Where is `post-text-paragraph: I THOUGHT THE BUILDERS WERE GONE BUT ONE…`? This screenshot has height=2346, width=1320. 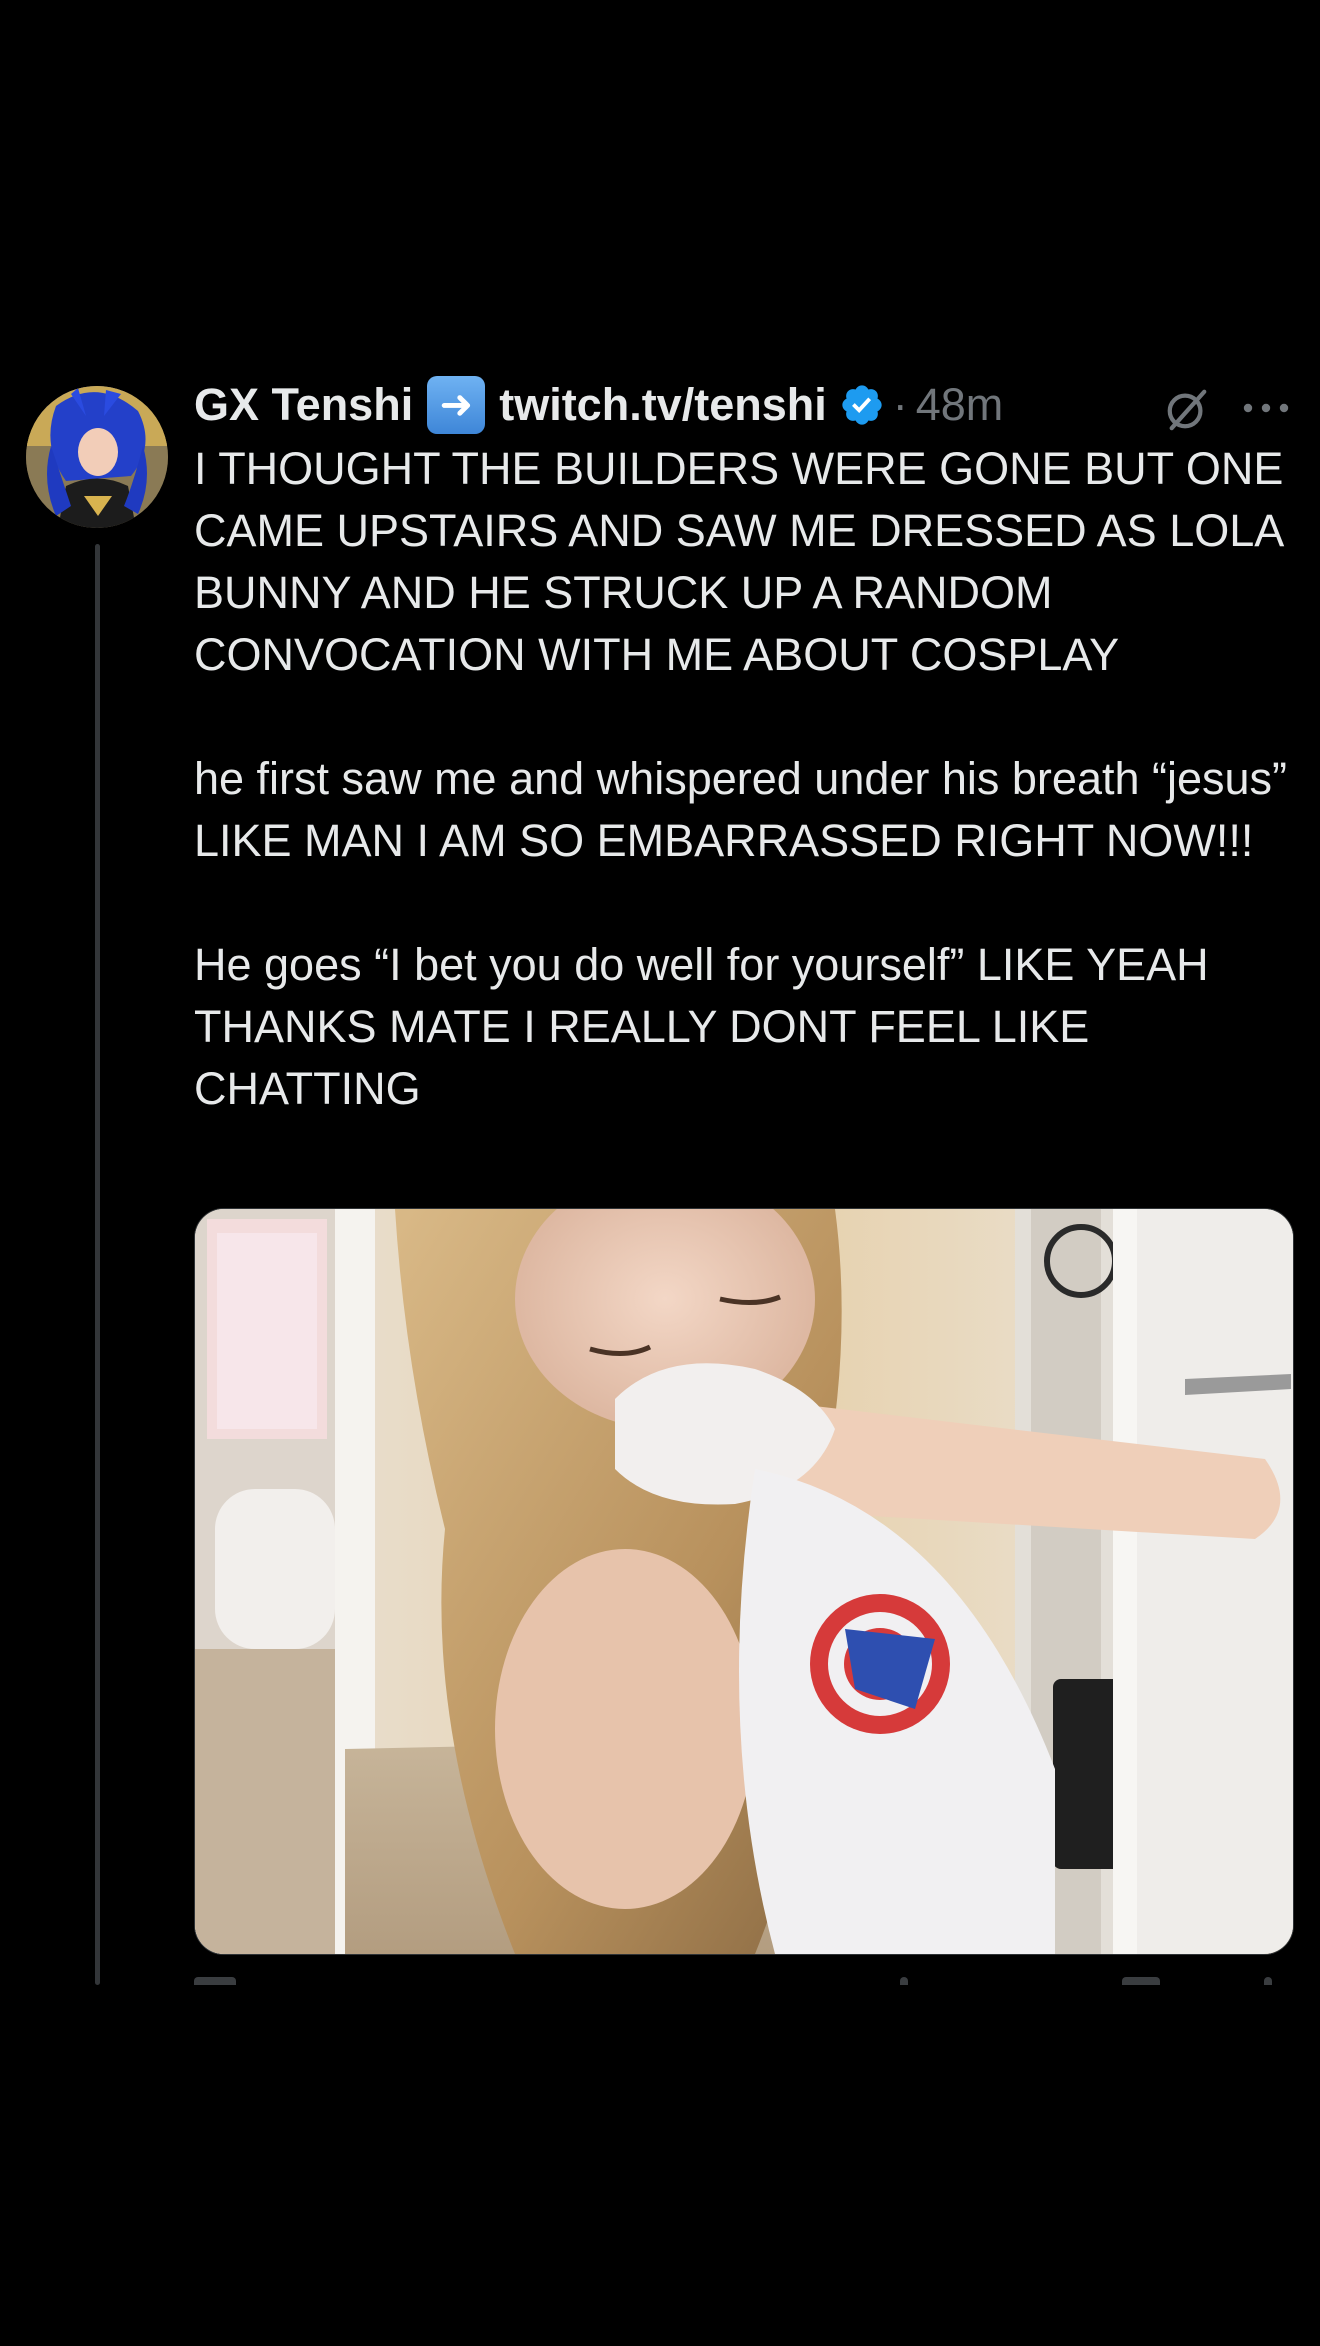
post-text-paragraph: I THOUGHT THE BUILDERS WERE GONE BUT ONE… is located at coordinates (739, 561).